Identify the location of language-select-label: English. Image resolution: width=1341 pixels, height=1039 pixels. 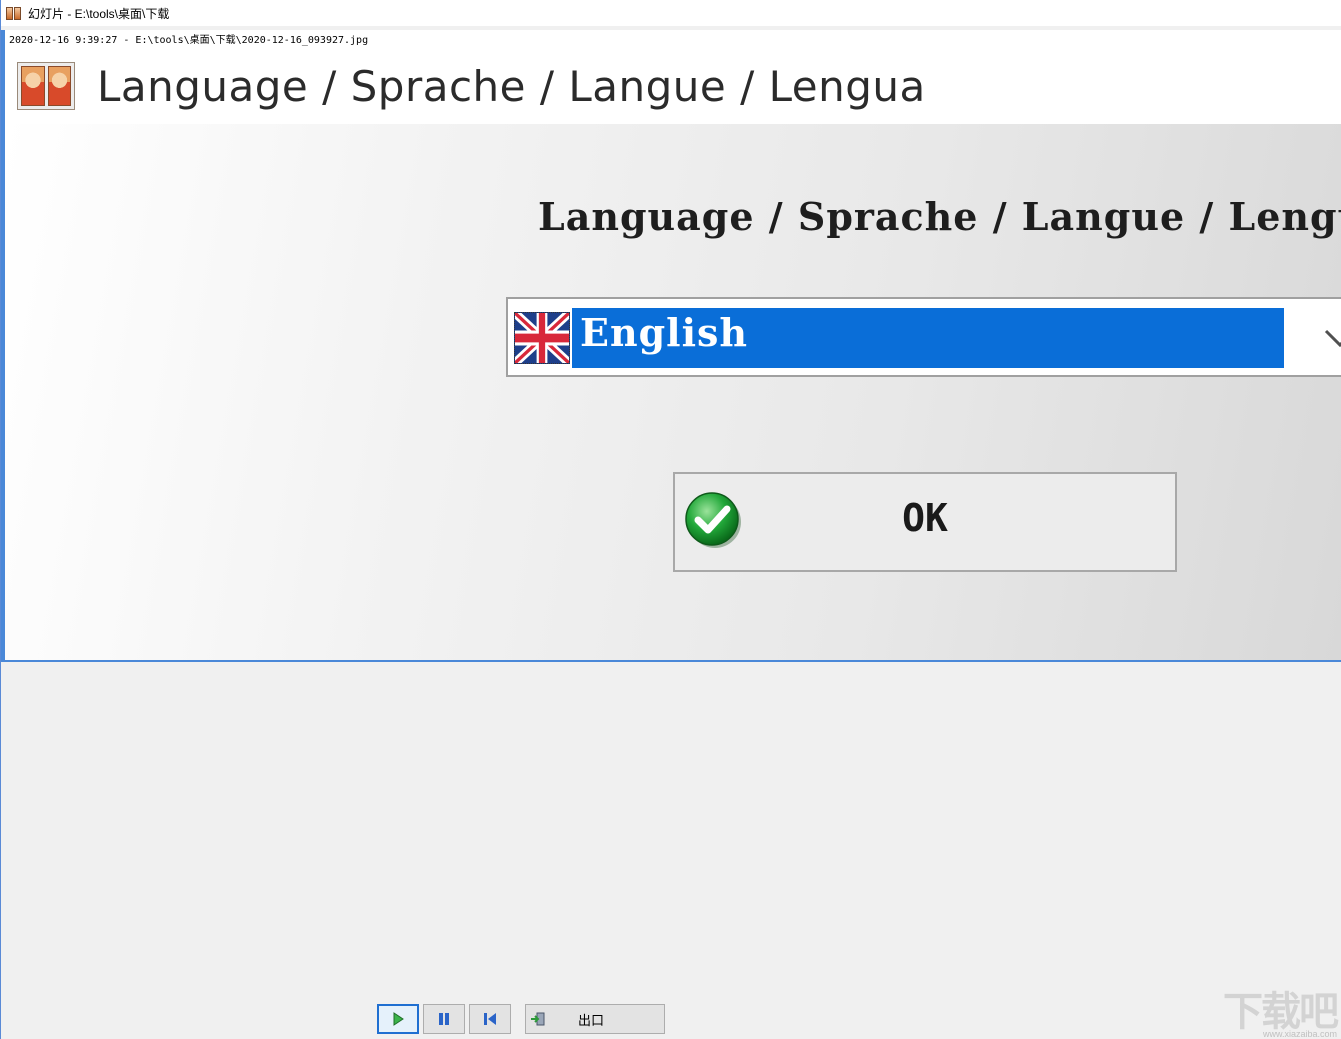
(928, 338).